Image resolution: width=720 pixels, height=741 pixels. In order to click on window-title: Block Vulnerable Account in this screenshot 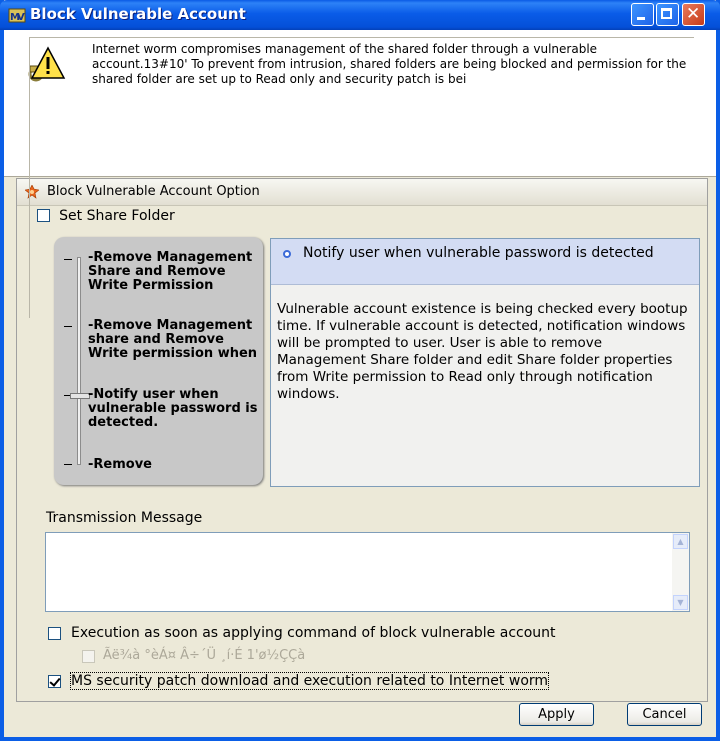, I will do `click(138, 14)`.